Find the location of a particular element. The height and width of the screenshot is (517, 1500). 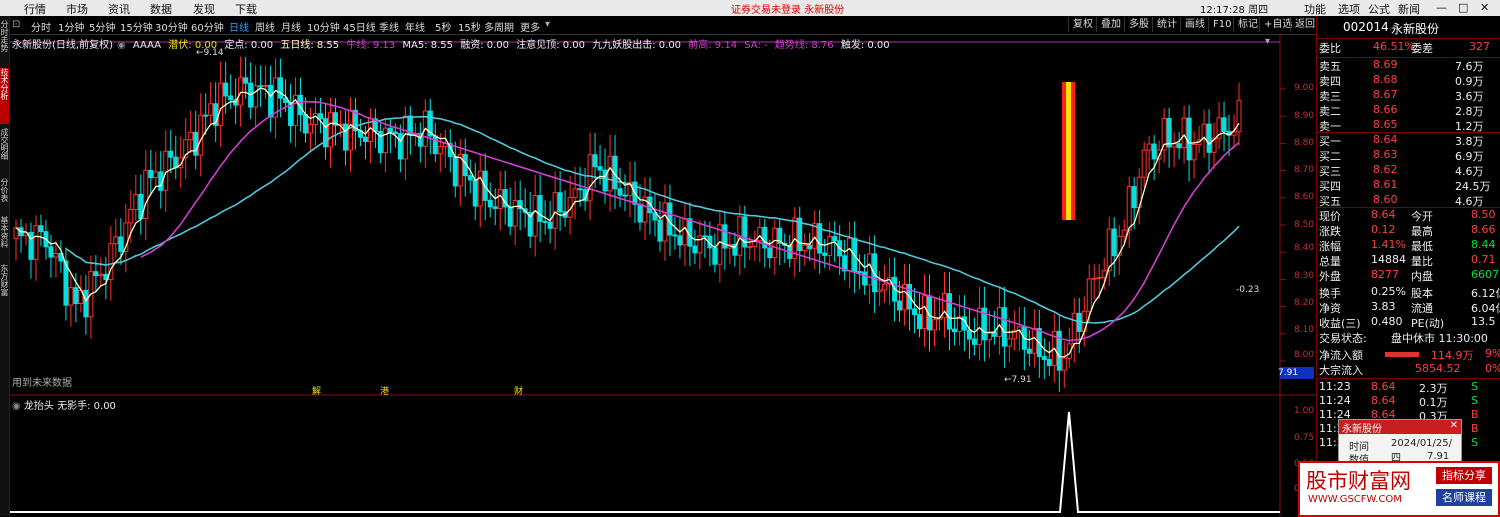

menu-data: 数据 is located at coordinates (161, 9).